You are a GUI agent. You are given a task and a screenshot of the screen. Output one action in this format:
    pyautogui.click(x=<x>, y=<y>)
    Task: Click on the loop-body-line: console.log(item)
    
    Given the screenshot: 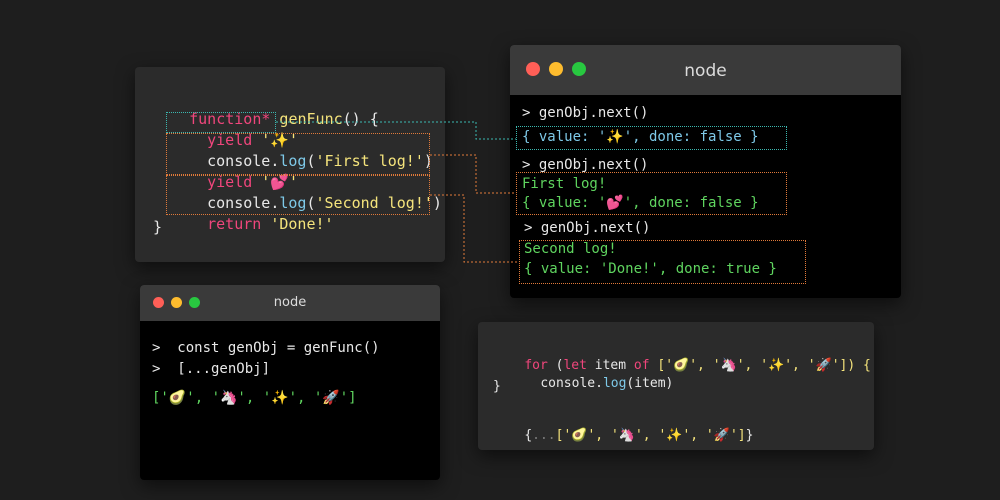 What is the action you would take?
    pyautogui.click(x=591, y=383)
    